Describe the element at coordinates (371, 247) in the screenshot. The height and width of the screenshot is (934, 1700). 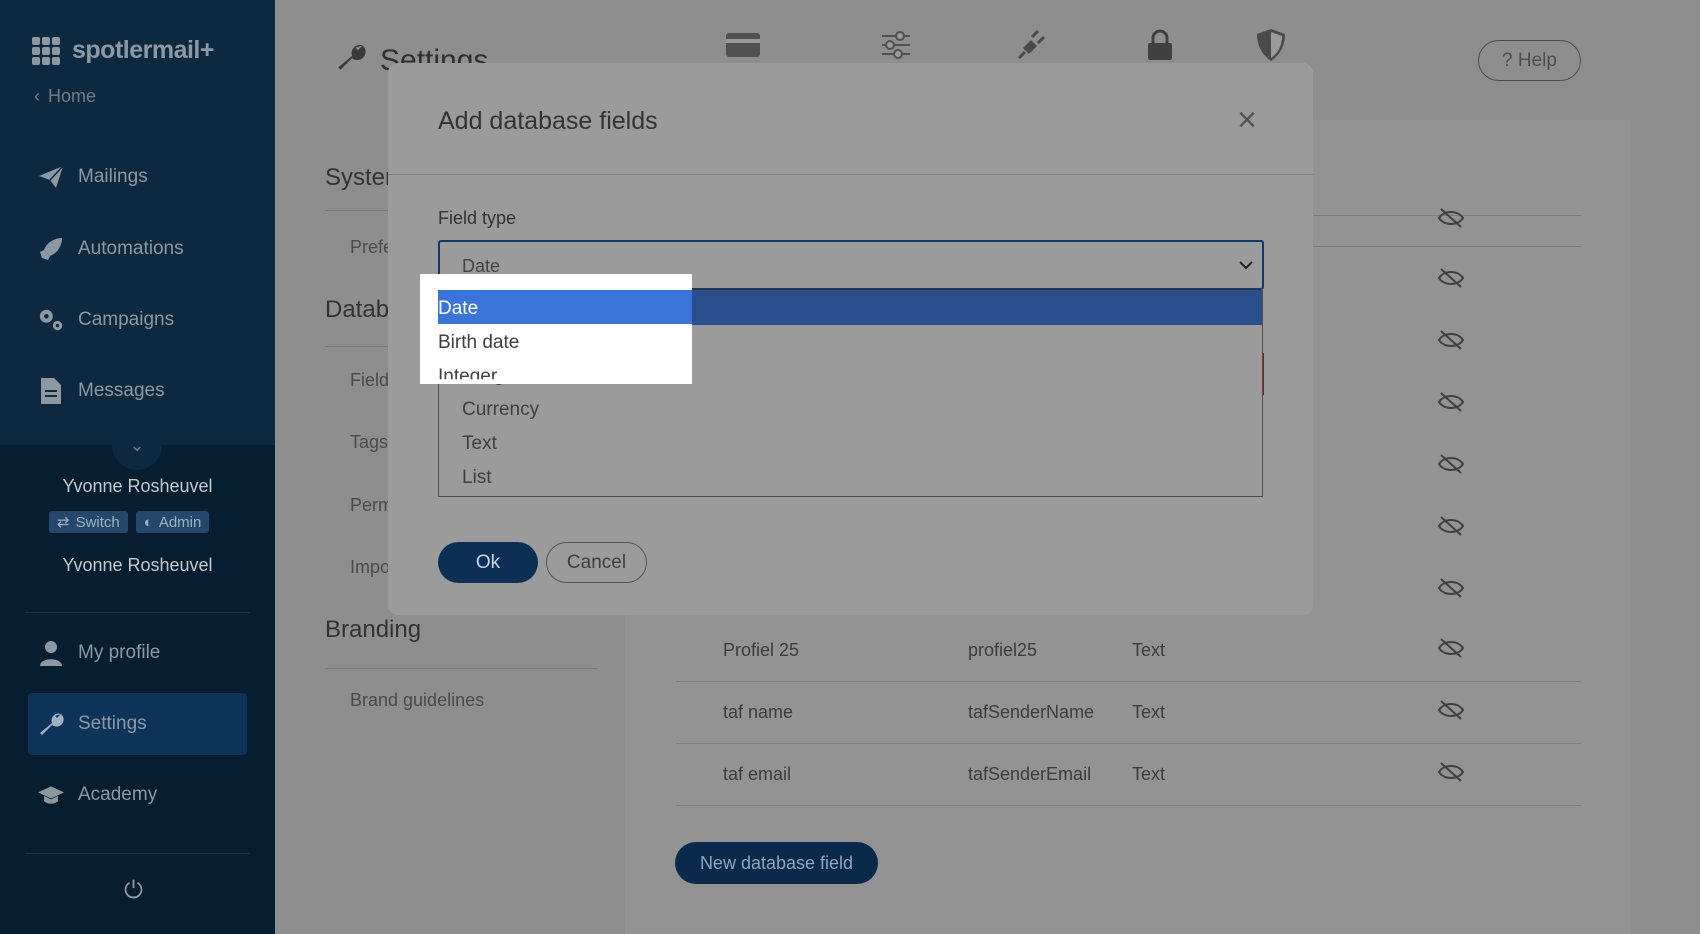
I see `panel-item-preferences: Prefe` at that location.